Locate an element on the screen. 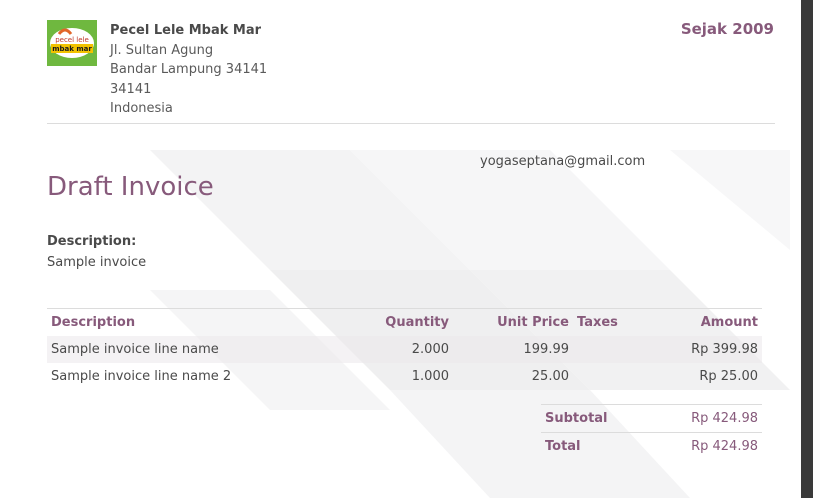 Image resolution: width=813 pixels, height=498 pixels. address-line: Bandar Lampung 34141 is located at coordinates (189, 69).